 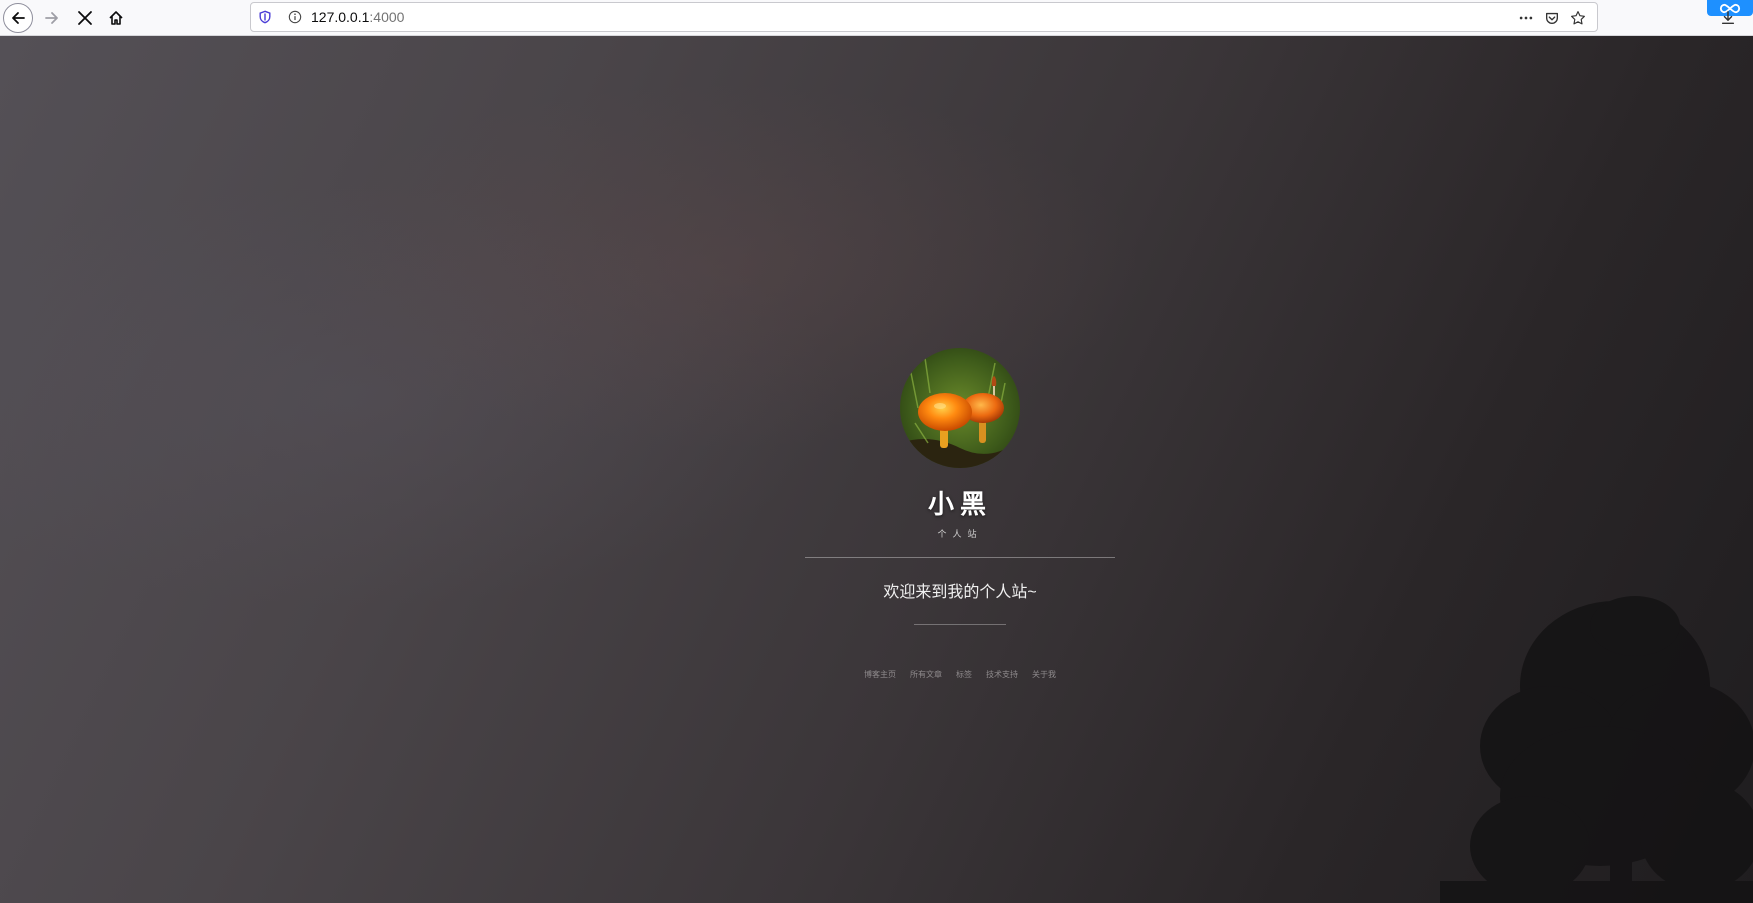 I want to click on browser-toolbar: 127.0.0.1:4000, so click(x=876, y=18).